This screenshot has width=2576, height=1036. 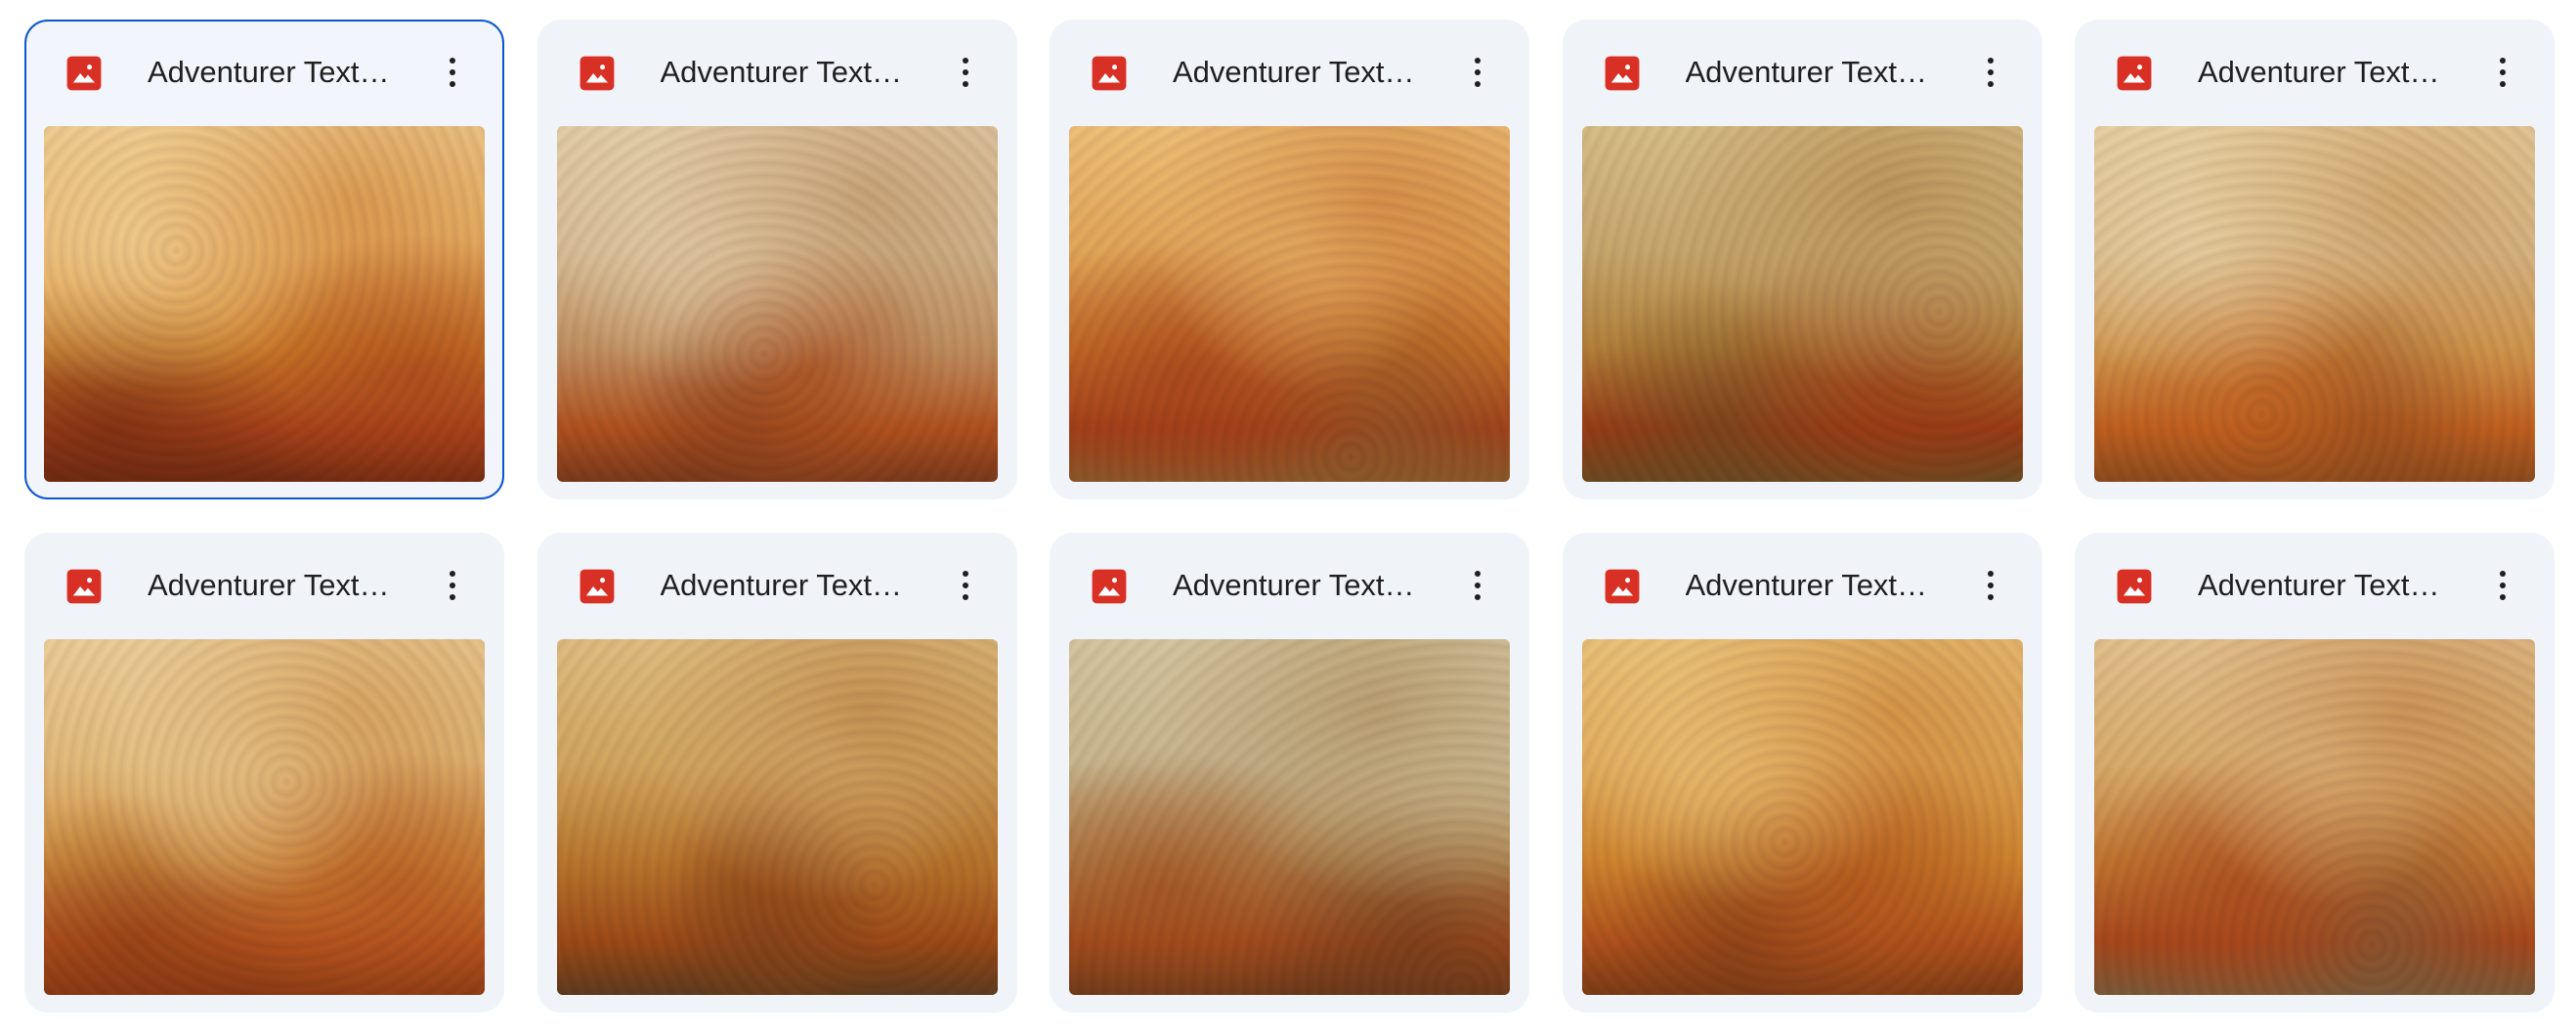 I want to click on file-title: Adventurer Texture 7, so click(x=788, y=585).